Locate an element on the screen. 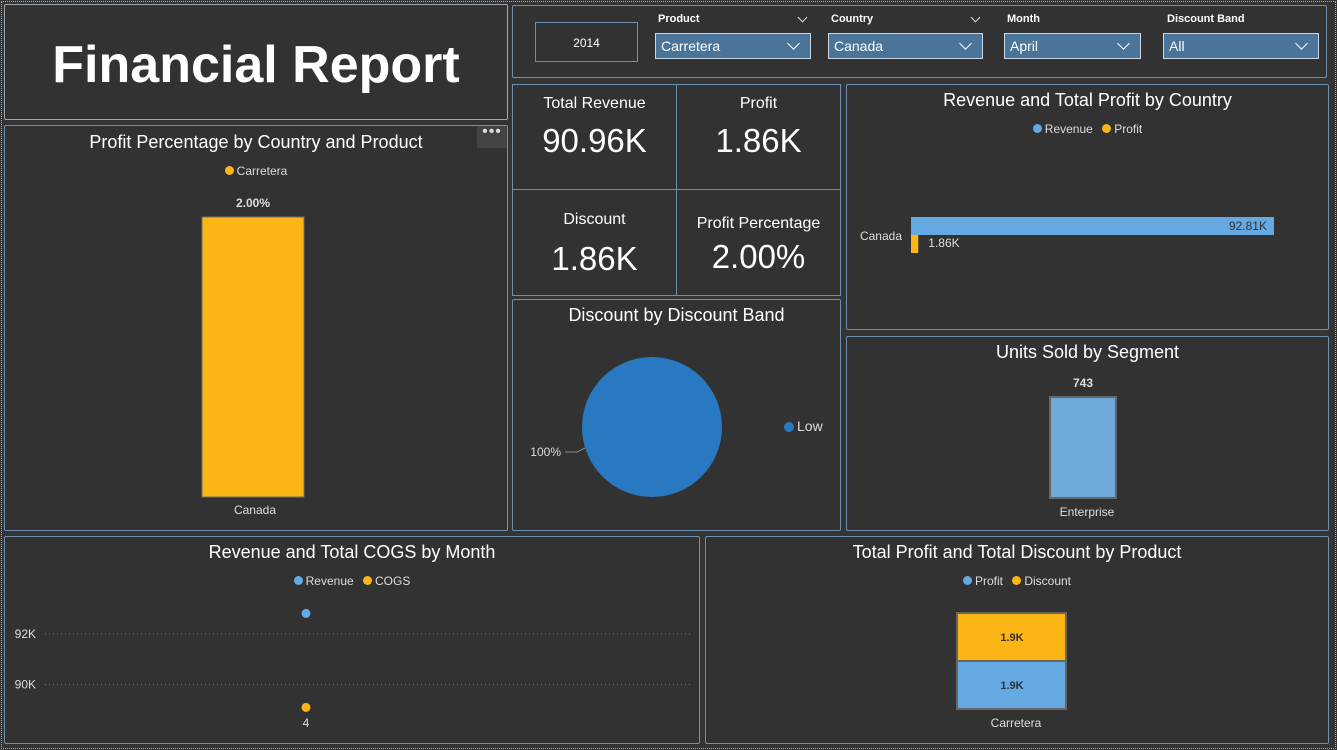 Image resolution: width=1337 pixels, height=750 pixels. product-dropdown: Carretera is located at coordinates (733, 46).